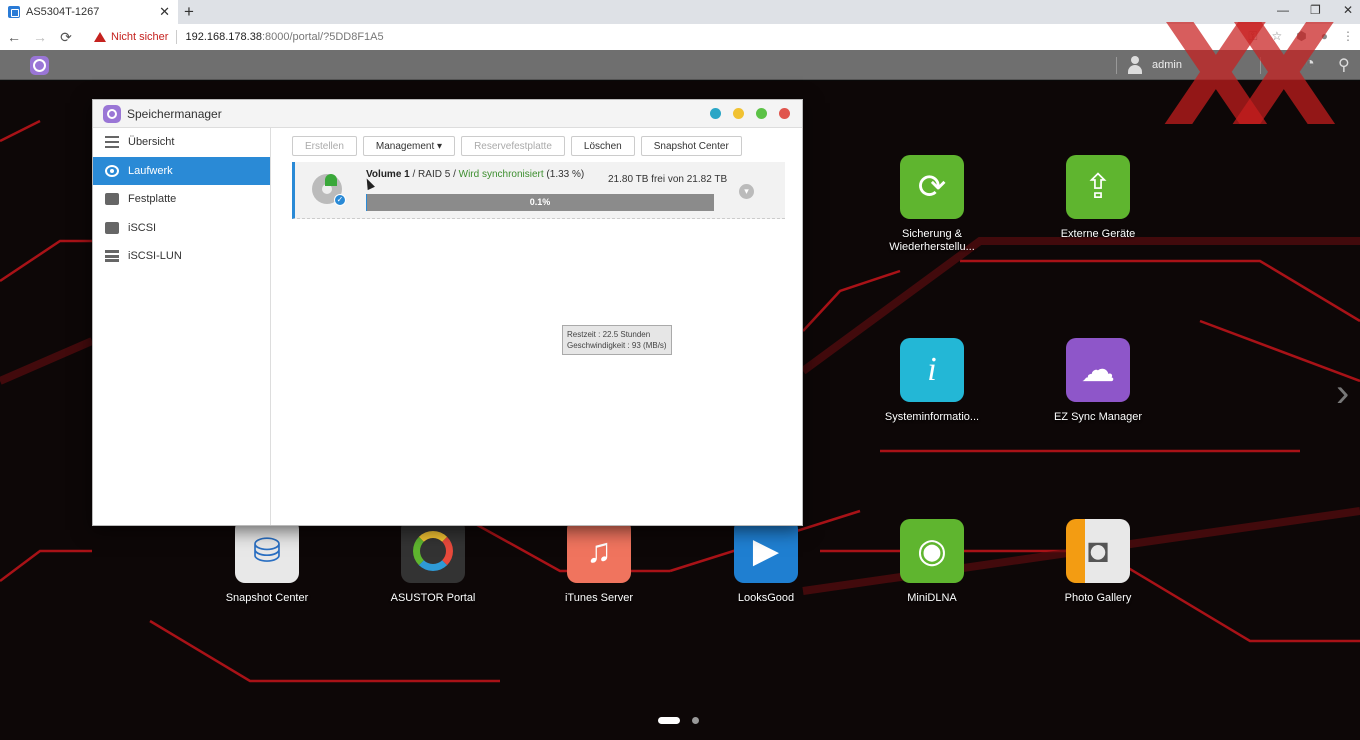 Image resolution: width=1360 pixels, height=740 pixels. What do you see at coordinates (434, 174) in the screenshot?
I see `volume-raid: / RAID 5 /` at bounding box center [434, 174].